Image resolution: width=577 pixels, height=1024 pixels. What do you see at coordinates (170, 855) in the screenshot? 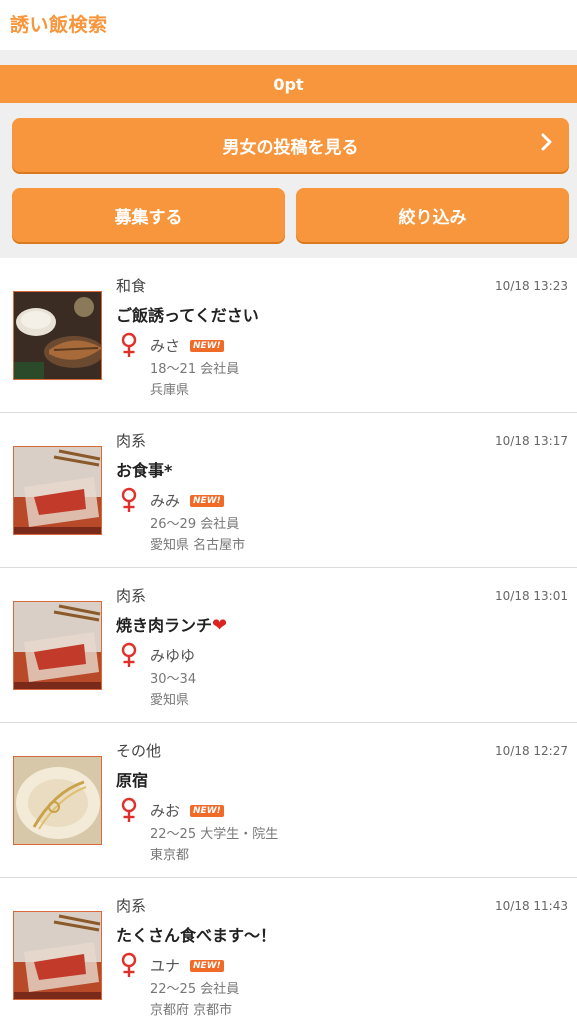
I see `poster-area: 東京都` at bounding box center [170, 855].